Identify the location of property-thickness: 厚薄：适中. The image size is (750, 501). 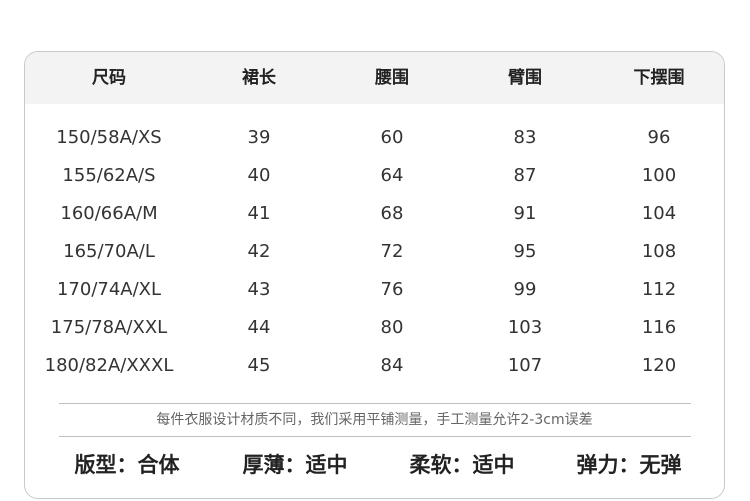
(295, 465).